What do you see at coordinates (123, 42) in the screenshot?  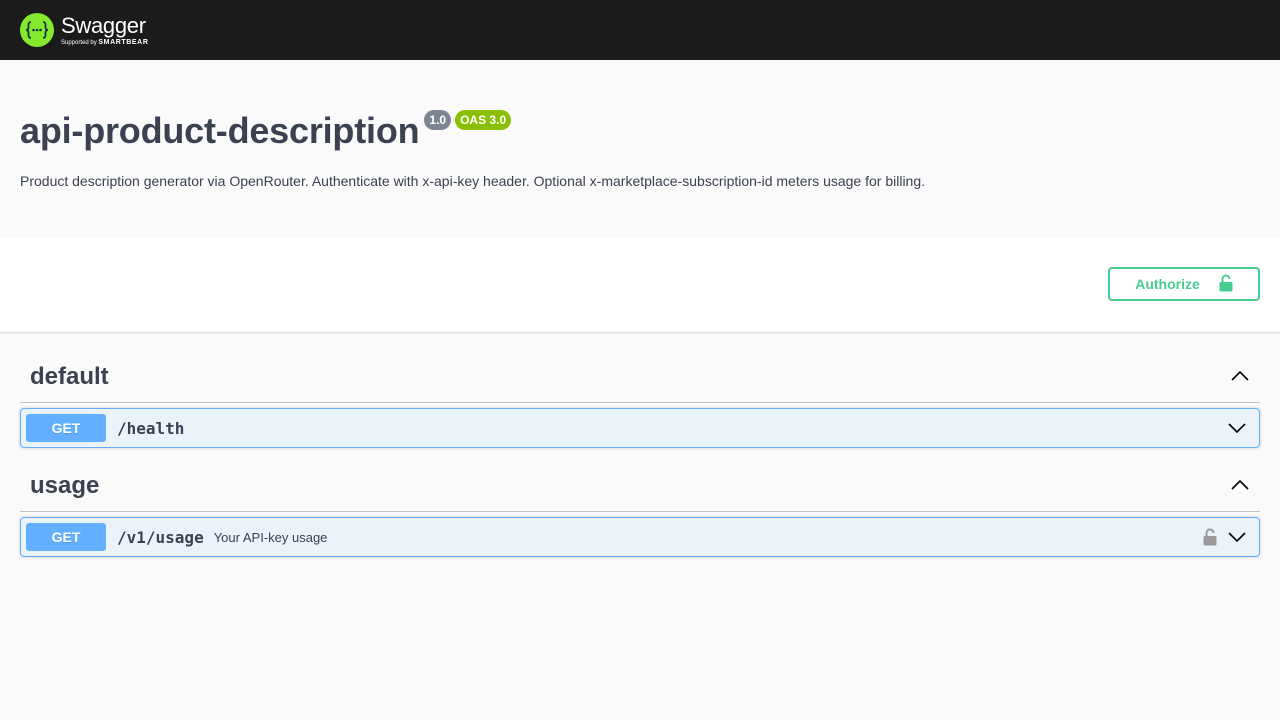 I see `logo-sub-brand: SMARTBEAR` at bounding box center [123, 42].